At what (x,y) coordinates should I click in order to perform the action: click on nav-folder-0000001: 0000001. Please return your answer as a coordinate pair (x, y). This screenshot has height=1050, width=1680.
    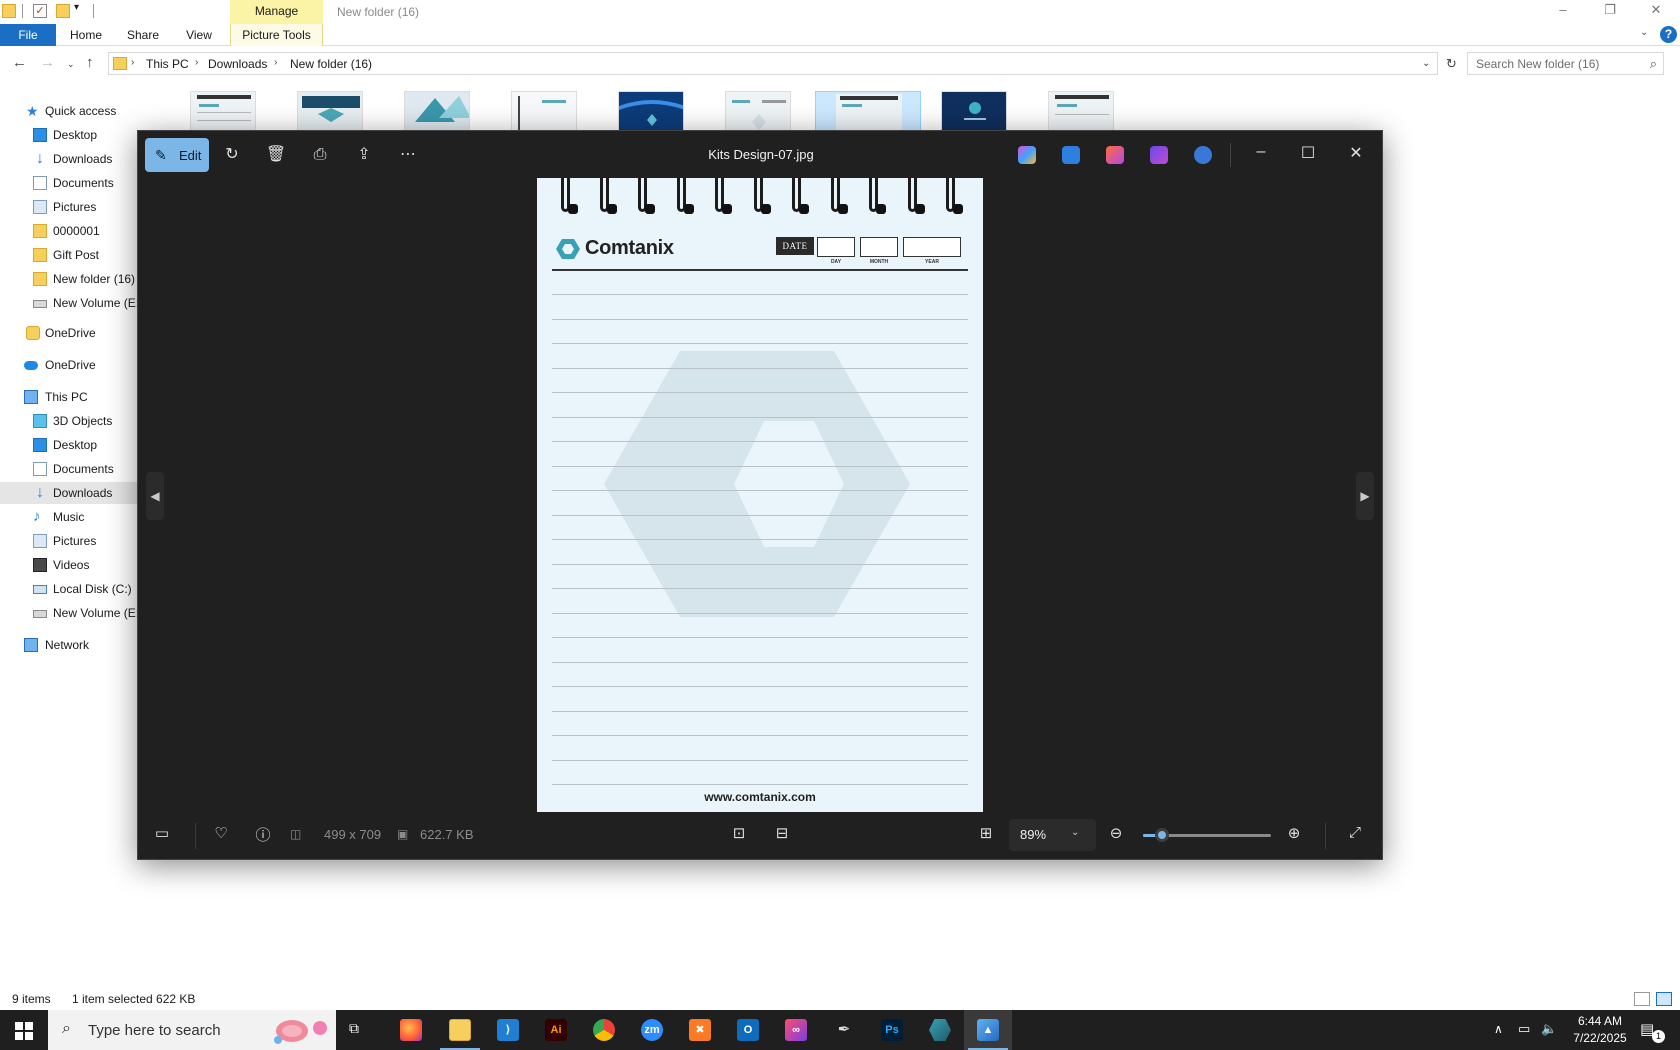
    Looking at the image, I should click on (79, 231).